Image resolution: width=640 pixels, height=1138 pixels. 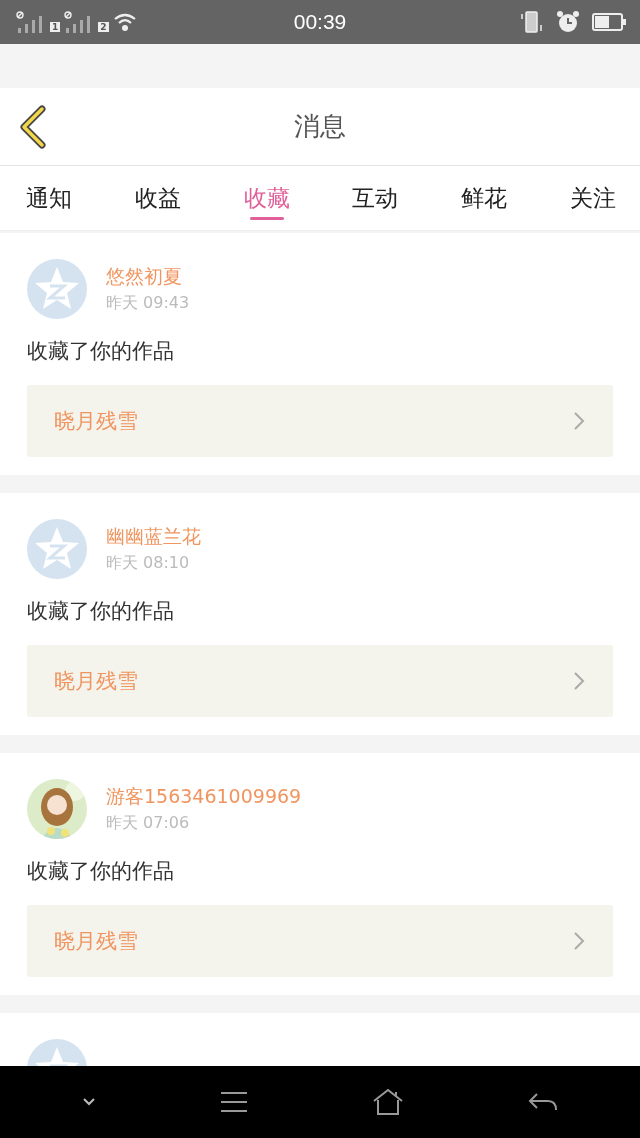 I want to click on message-time: 昨天 07:06, so click(x=148, y=823).